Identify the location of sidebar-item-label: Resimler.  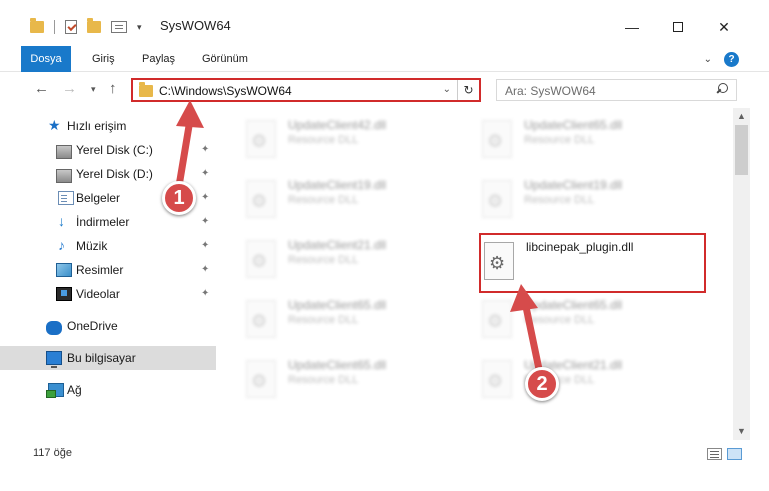
(100, 270).